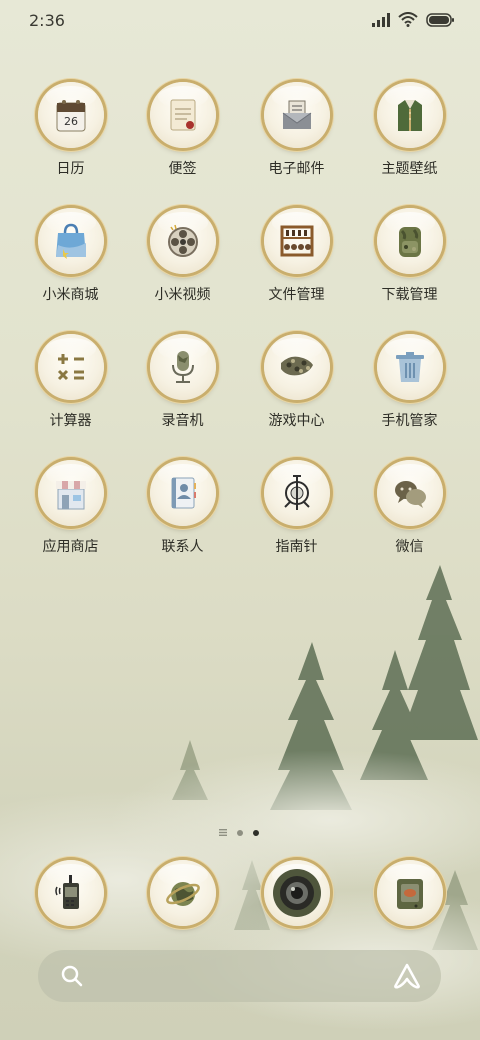 The image size is (480, 1040). Describe the element at coordinates (182, 169) in the screenshot. I see `app-label: 便签` at that location.